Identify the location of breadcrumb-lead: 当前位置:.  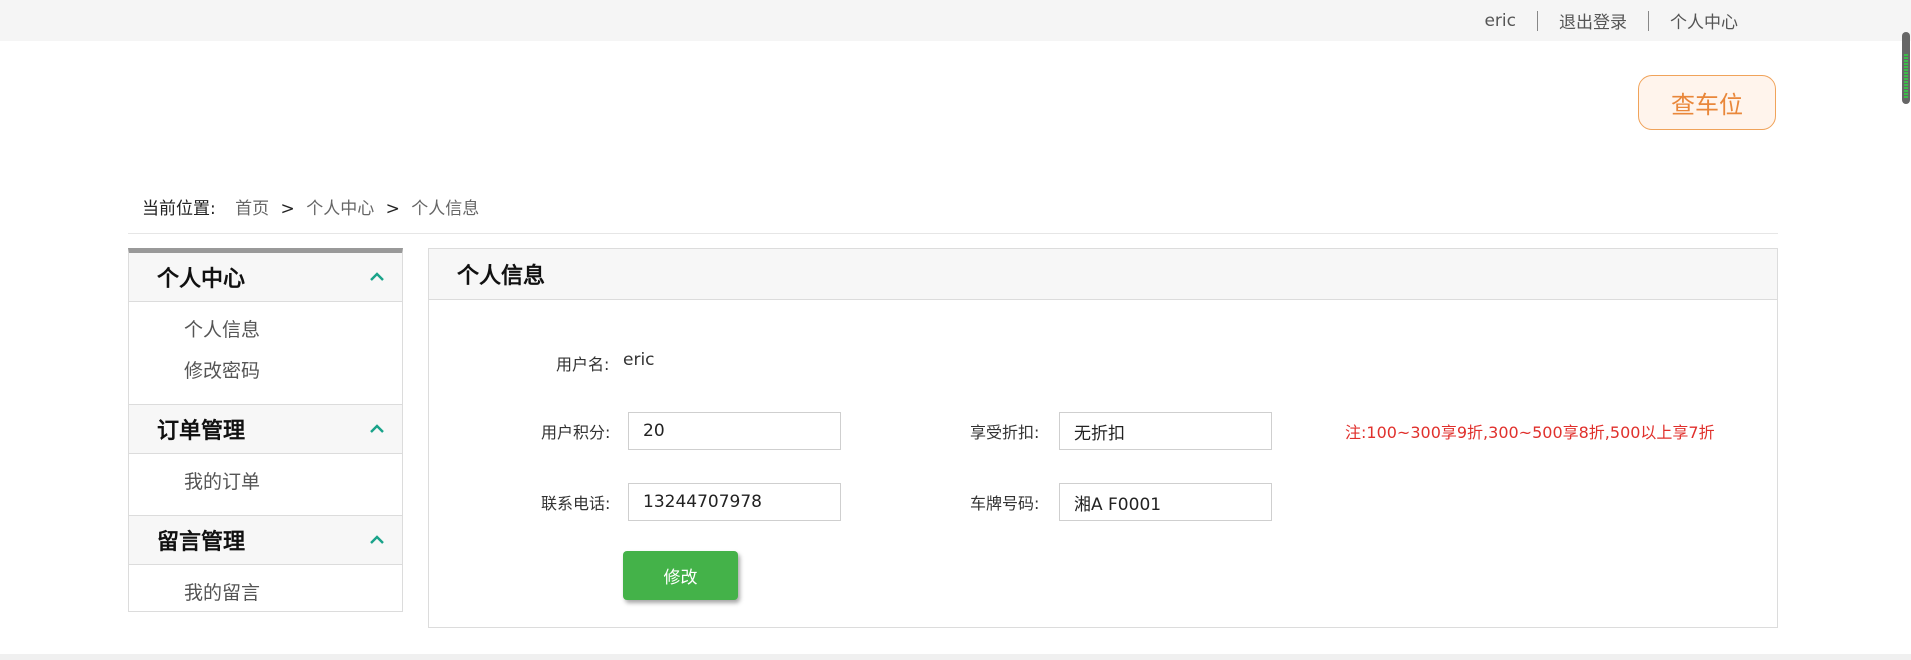
(179, 209).